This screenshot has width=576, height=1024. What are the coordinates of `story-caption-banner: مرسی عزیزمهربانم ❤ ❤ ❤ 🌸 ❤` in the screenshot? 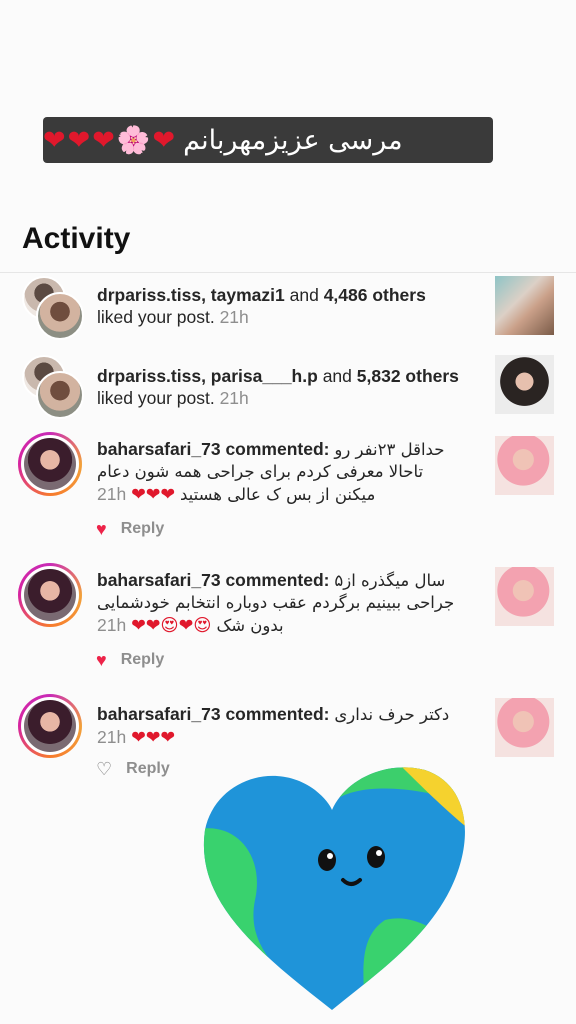 It's located at (268, 140).